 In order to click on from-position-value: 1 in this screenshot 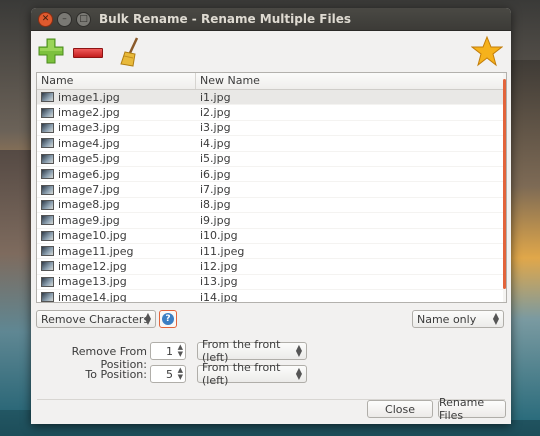, I will do `click(169, 351)`.